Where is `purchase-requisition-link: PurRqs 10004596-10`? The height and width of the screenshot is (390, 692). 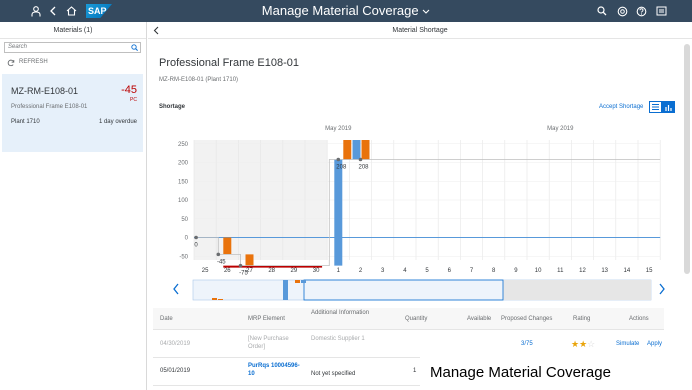
purchase-requisition-link: PurRqs 10004596-10 is located at coordinates (277, 370).